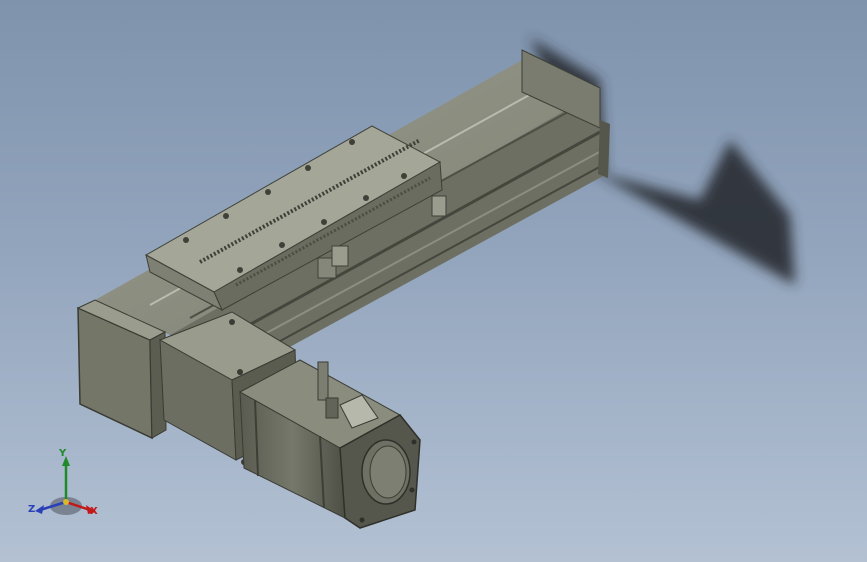 Image resolution: width=867 pixels, height=562 pixels. Describe the element at coordinates (66, 486) in the screenshot. I see `coordinate-triad: Y Z X` at that location.